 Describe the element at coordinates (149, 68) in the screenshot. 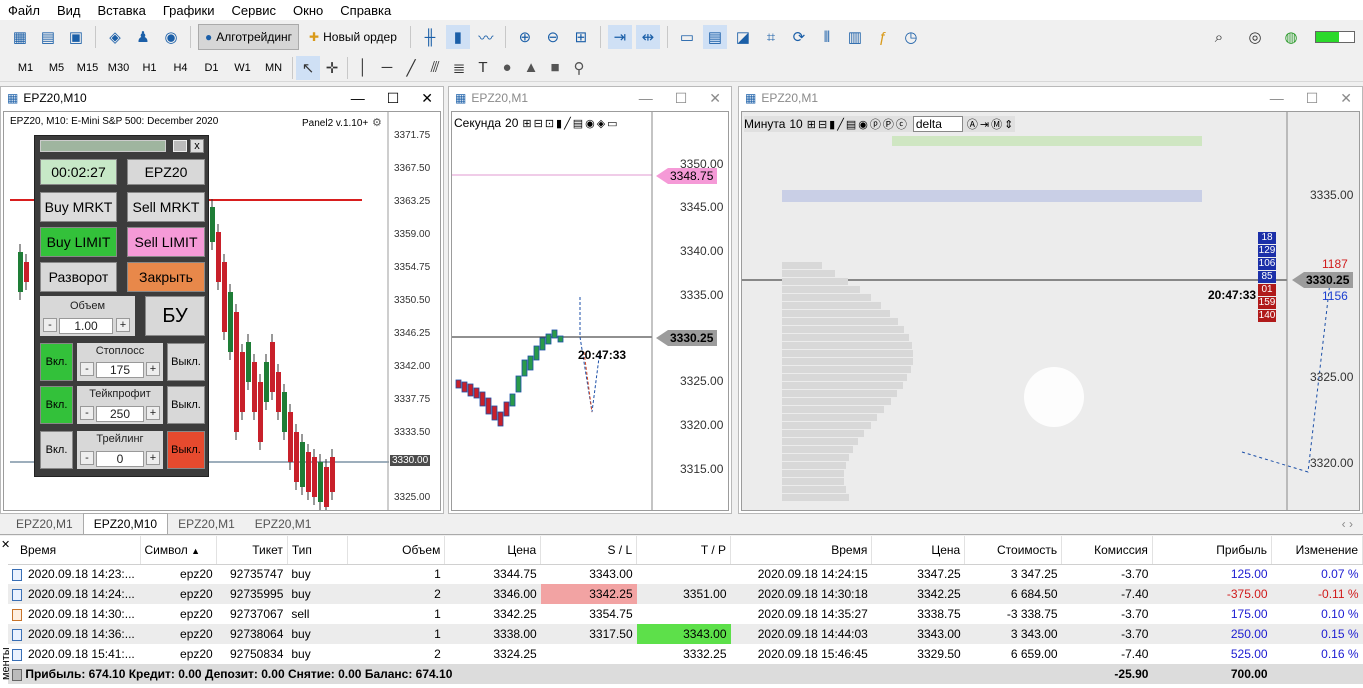

I see `tf-h1: H1` at that location.